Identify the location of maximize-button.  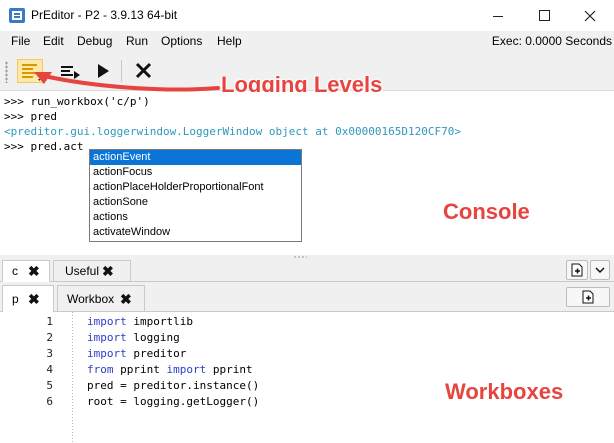
(544, 15).